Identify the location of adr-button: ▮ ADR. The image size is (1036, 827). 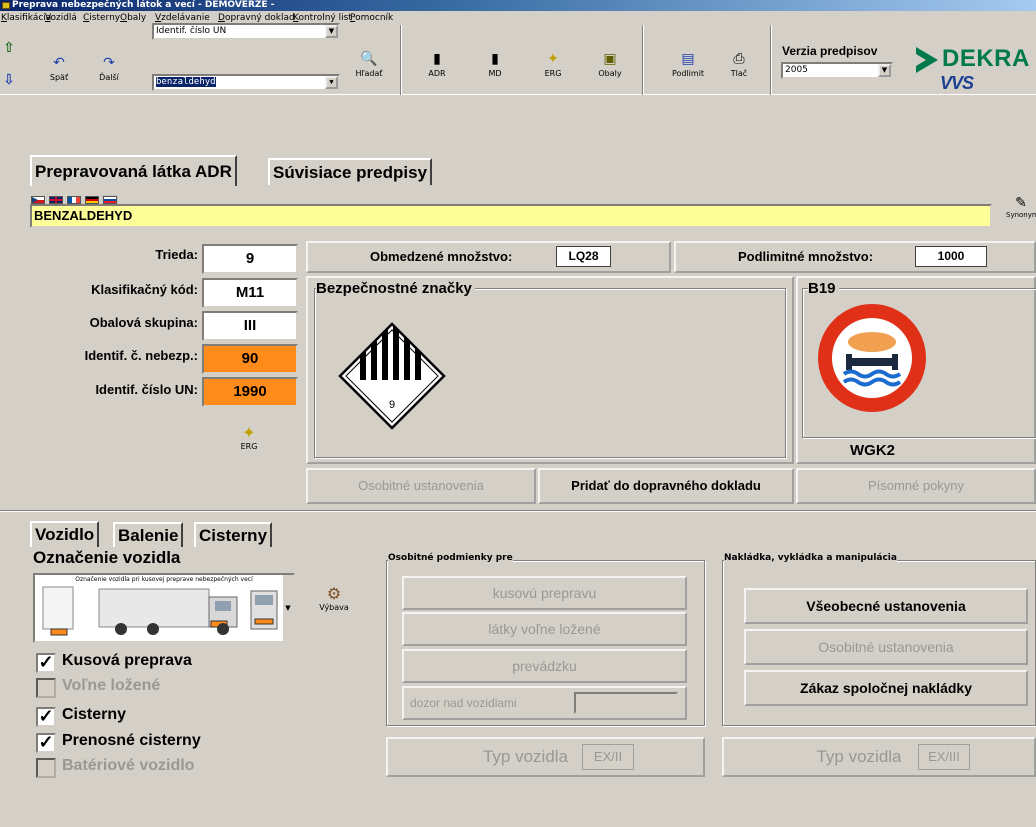
(437, 65).